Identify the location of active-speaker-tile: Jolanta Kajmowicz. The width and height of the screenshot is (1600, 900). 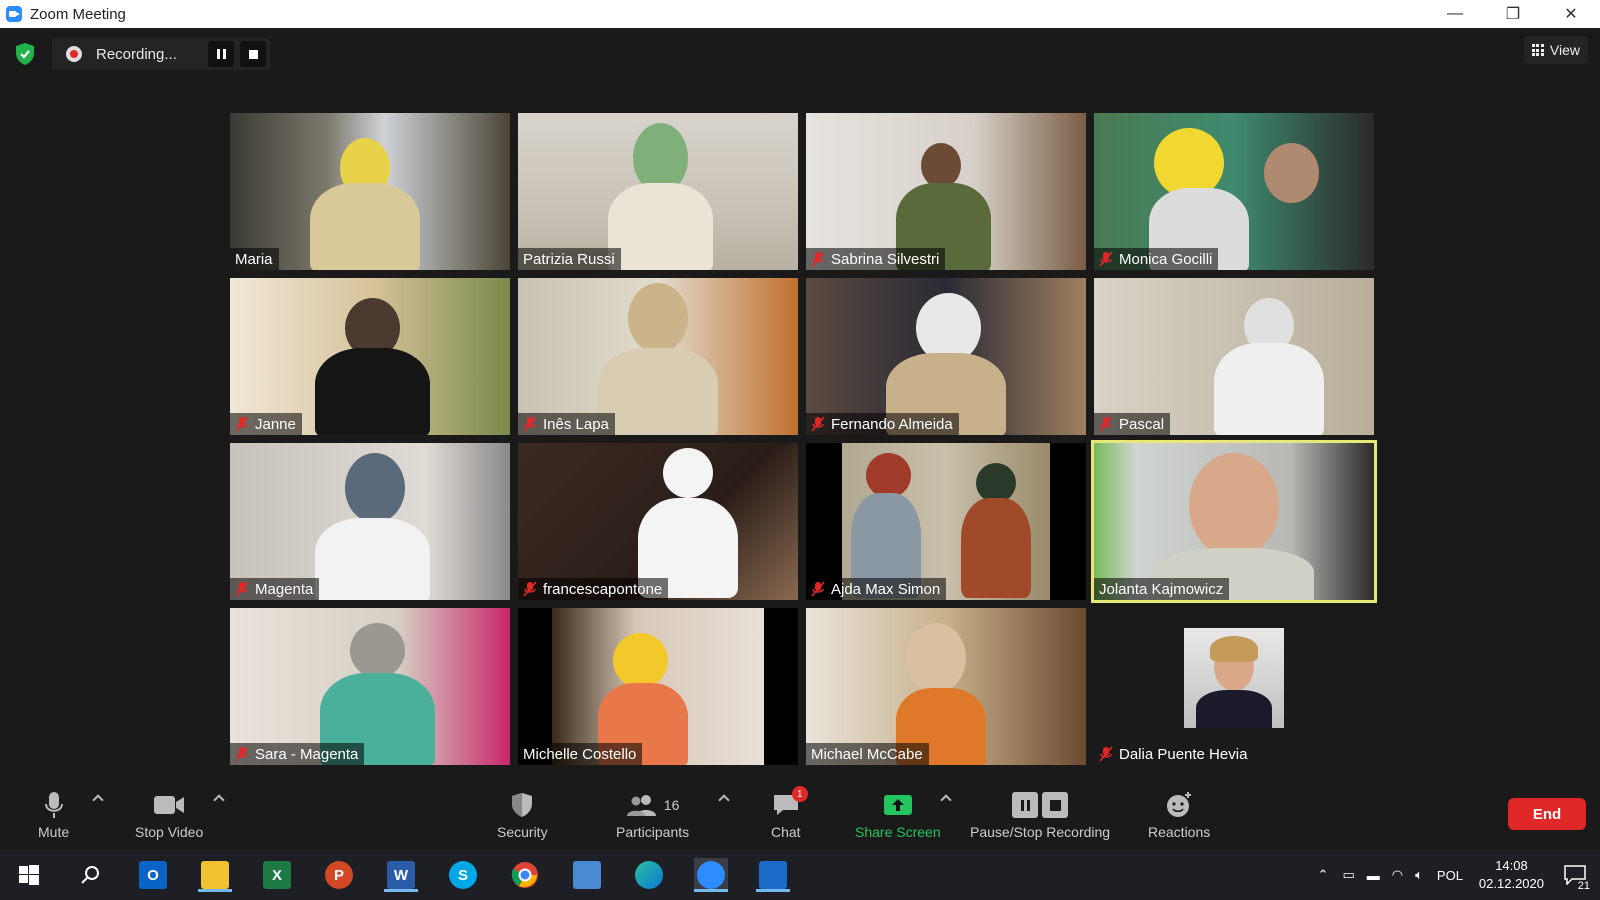
(1234, 521).